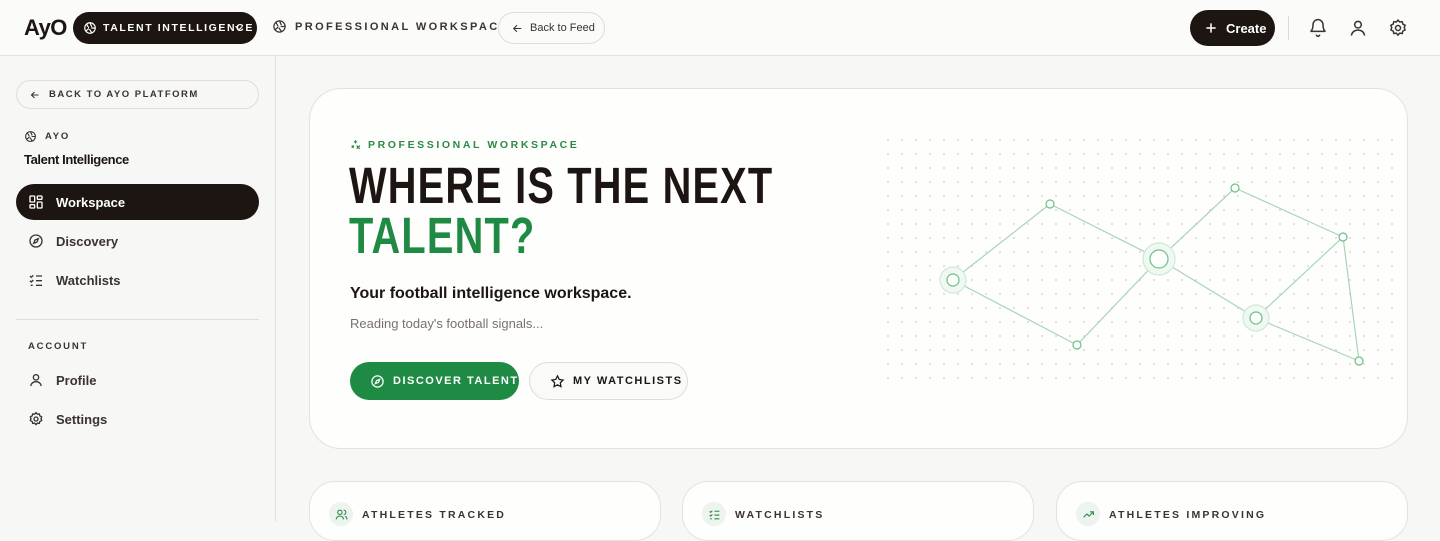  Describe the element at coordinates (137, 380) in the screenshot. I see `sidebar-item-profile: Profile` at that location.